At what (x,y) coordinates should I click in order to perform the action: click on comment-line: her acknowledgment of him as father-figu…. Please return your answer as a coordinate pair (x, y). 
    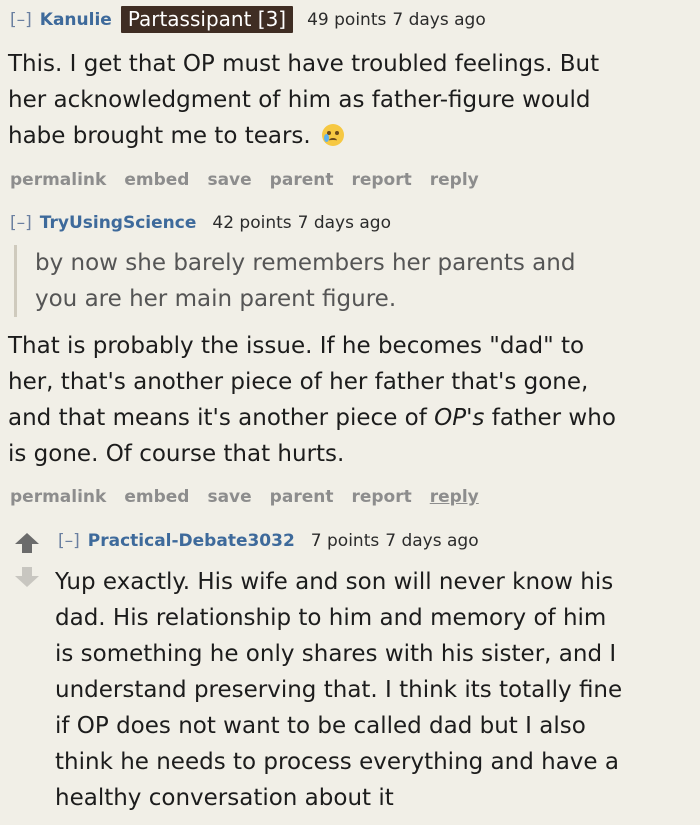
    Looking at the image, I should click on (299, 100).